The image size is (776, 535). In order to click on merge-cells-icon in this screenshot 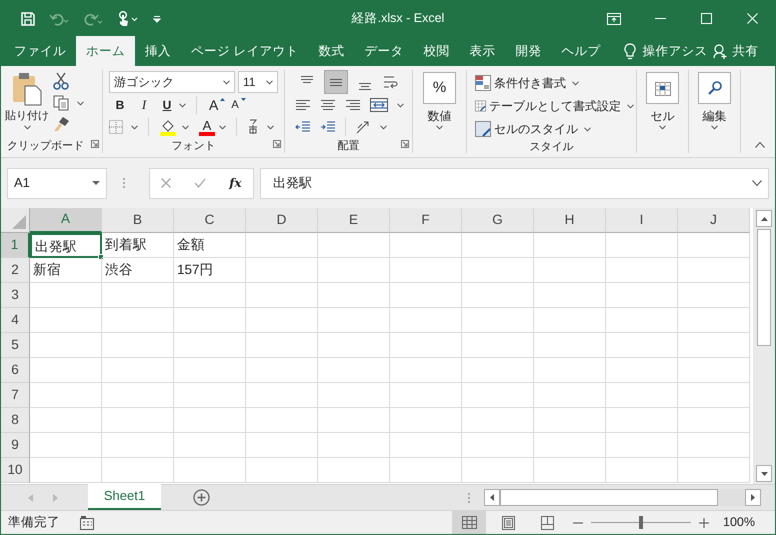, I will do `click(379, 105)`.